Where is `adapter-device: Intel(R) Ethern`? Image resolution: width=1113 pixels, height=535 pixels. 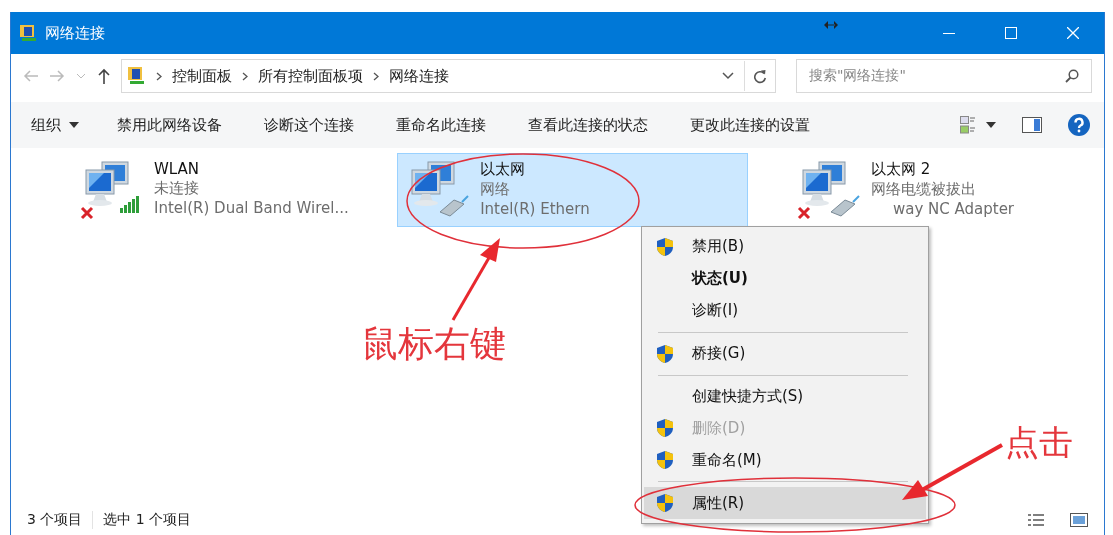
adapter-device: Intel(R) Ethern is located at coordinates (535, 209).